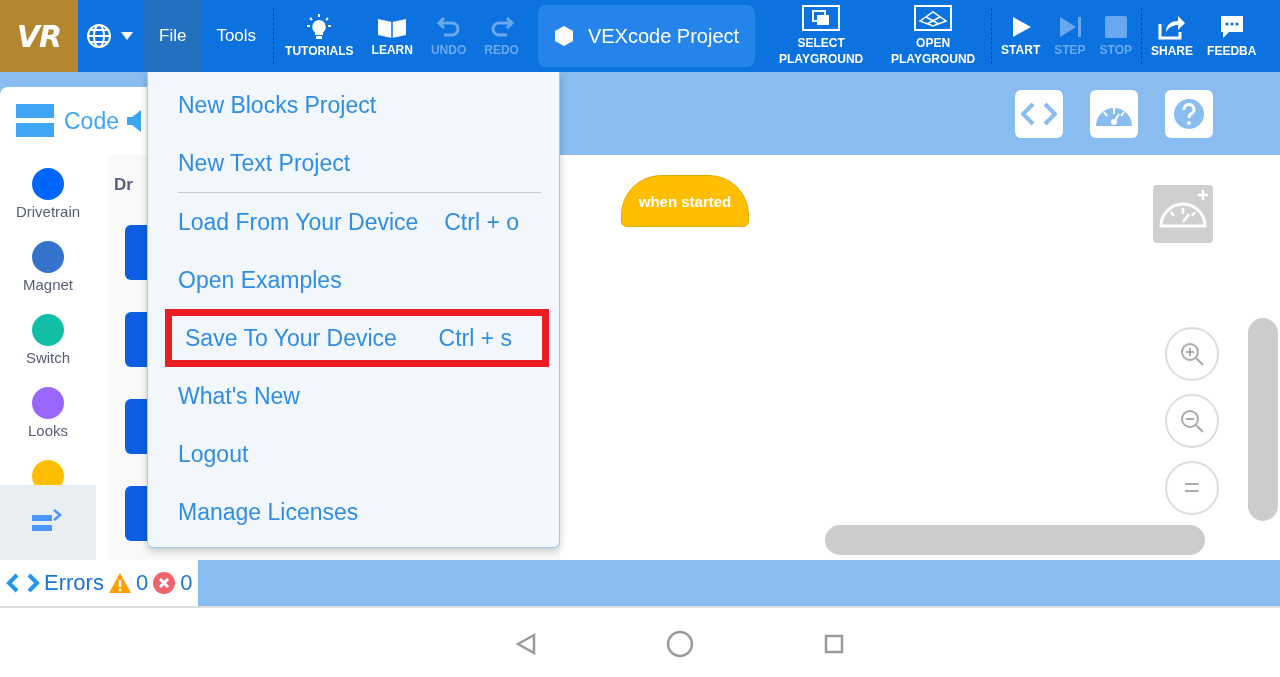 Image resolution: width=1280 pixels, height=677 pixels. I want to click on project-name-button: VEXcode Project, so click(646, 36).